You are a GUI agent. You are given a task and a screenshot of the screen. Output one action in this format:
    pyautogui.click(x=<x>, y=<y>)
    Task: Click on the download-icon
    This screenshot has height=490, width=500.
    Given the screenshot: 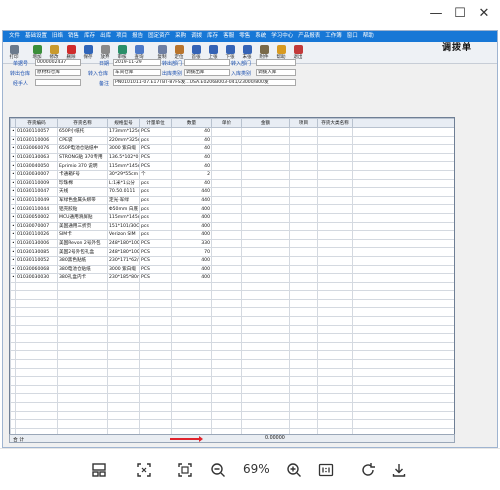 What is the action you would take?
    pyautogui.click(x=399, y=470)
    